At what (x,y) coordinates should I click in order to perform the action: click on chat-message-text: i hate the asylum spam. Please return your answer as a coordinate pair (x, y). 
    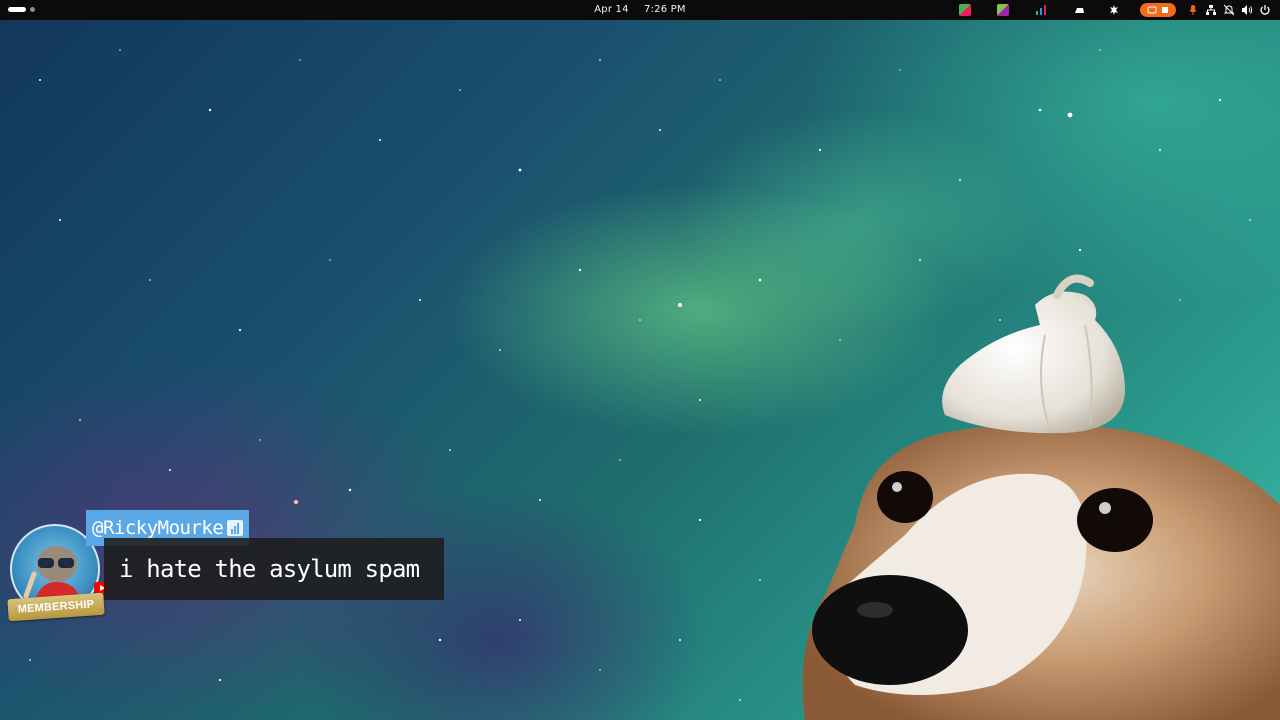
    Looking at the image, I should click on (269, 569).